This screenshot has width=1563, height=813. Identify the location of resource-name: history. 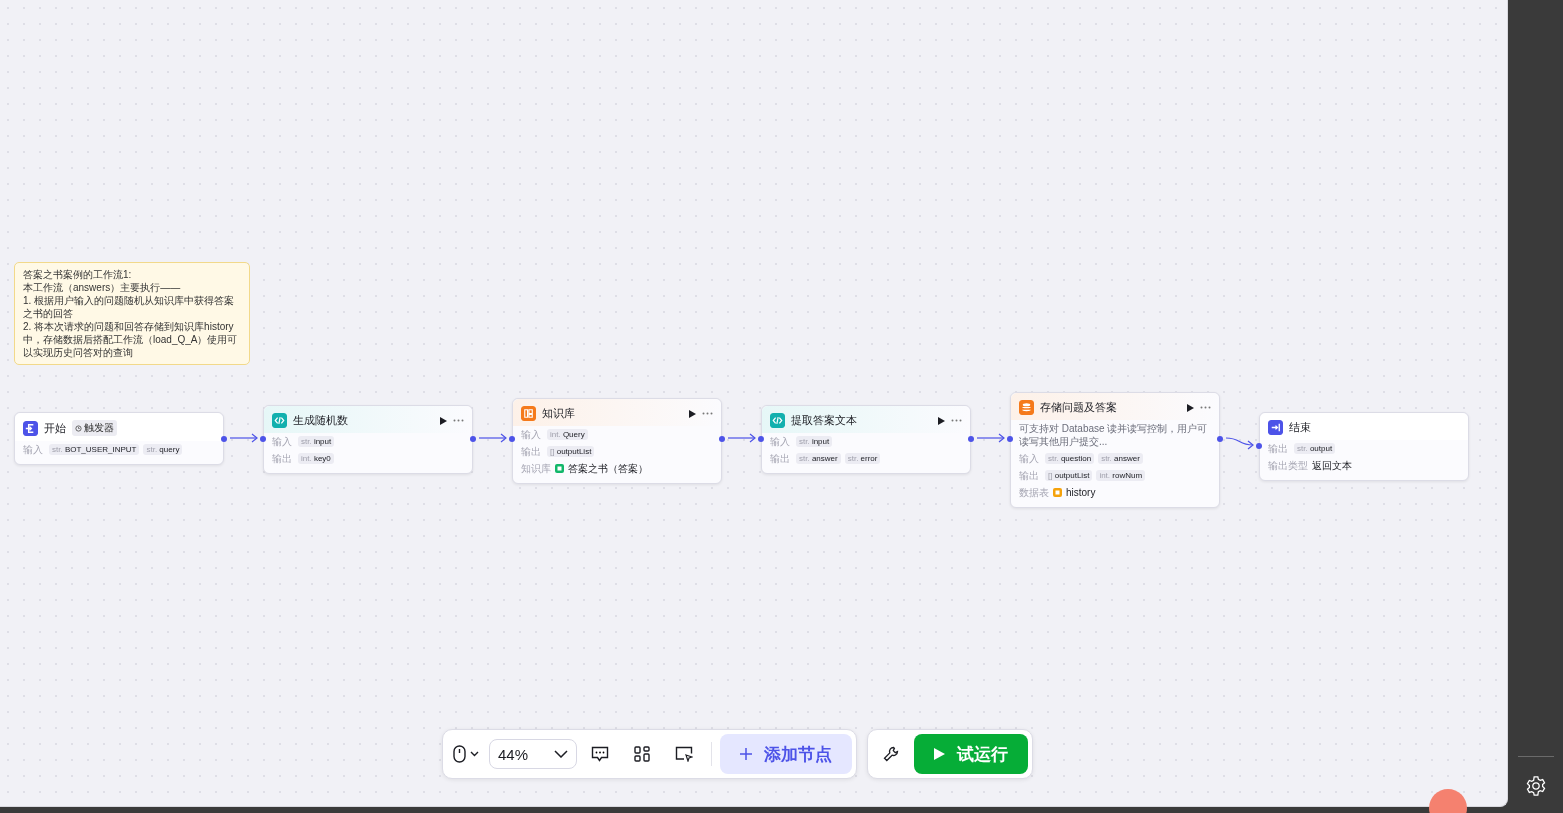
(1081, 492).